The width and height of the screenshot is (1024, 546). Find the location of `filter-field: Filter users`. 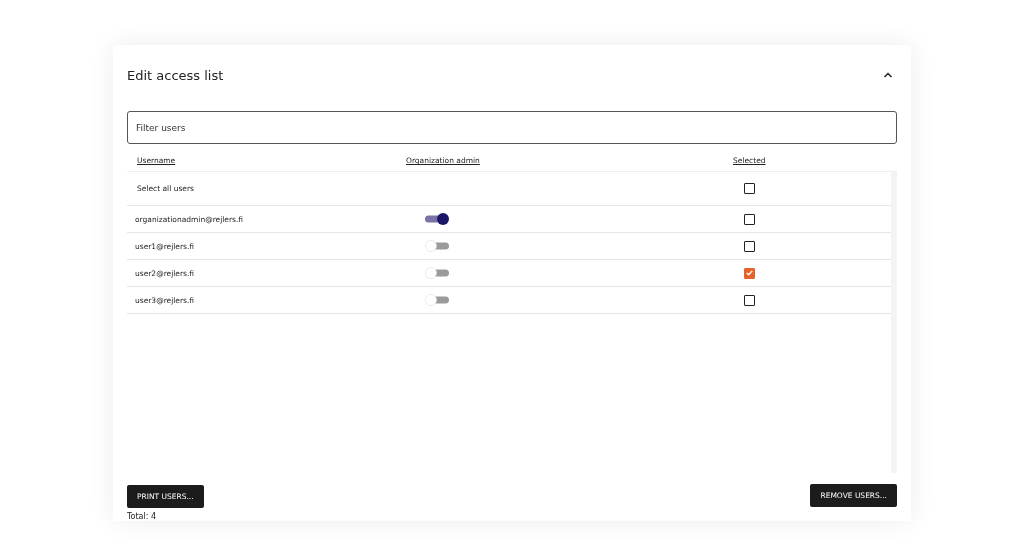

filter-field: Filter users is located at coordinates (512, 128).